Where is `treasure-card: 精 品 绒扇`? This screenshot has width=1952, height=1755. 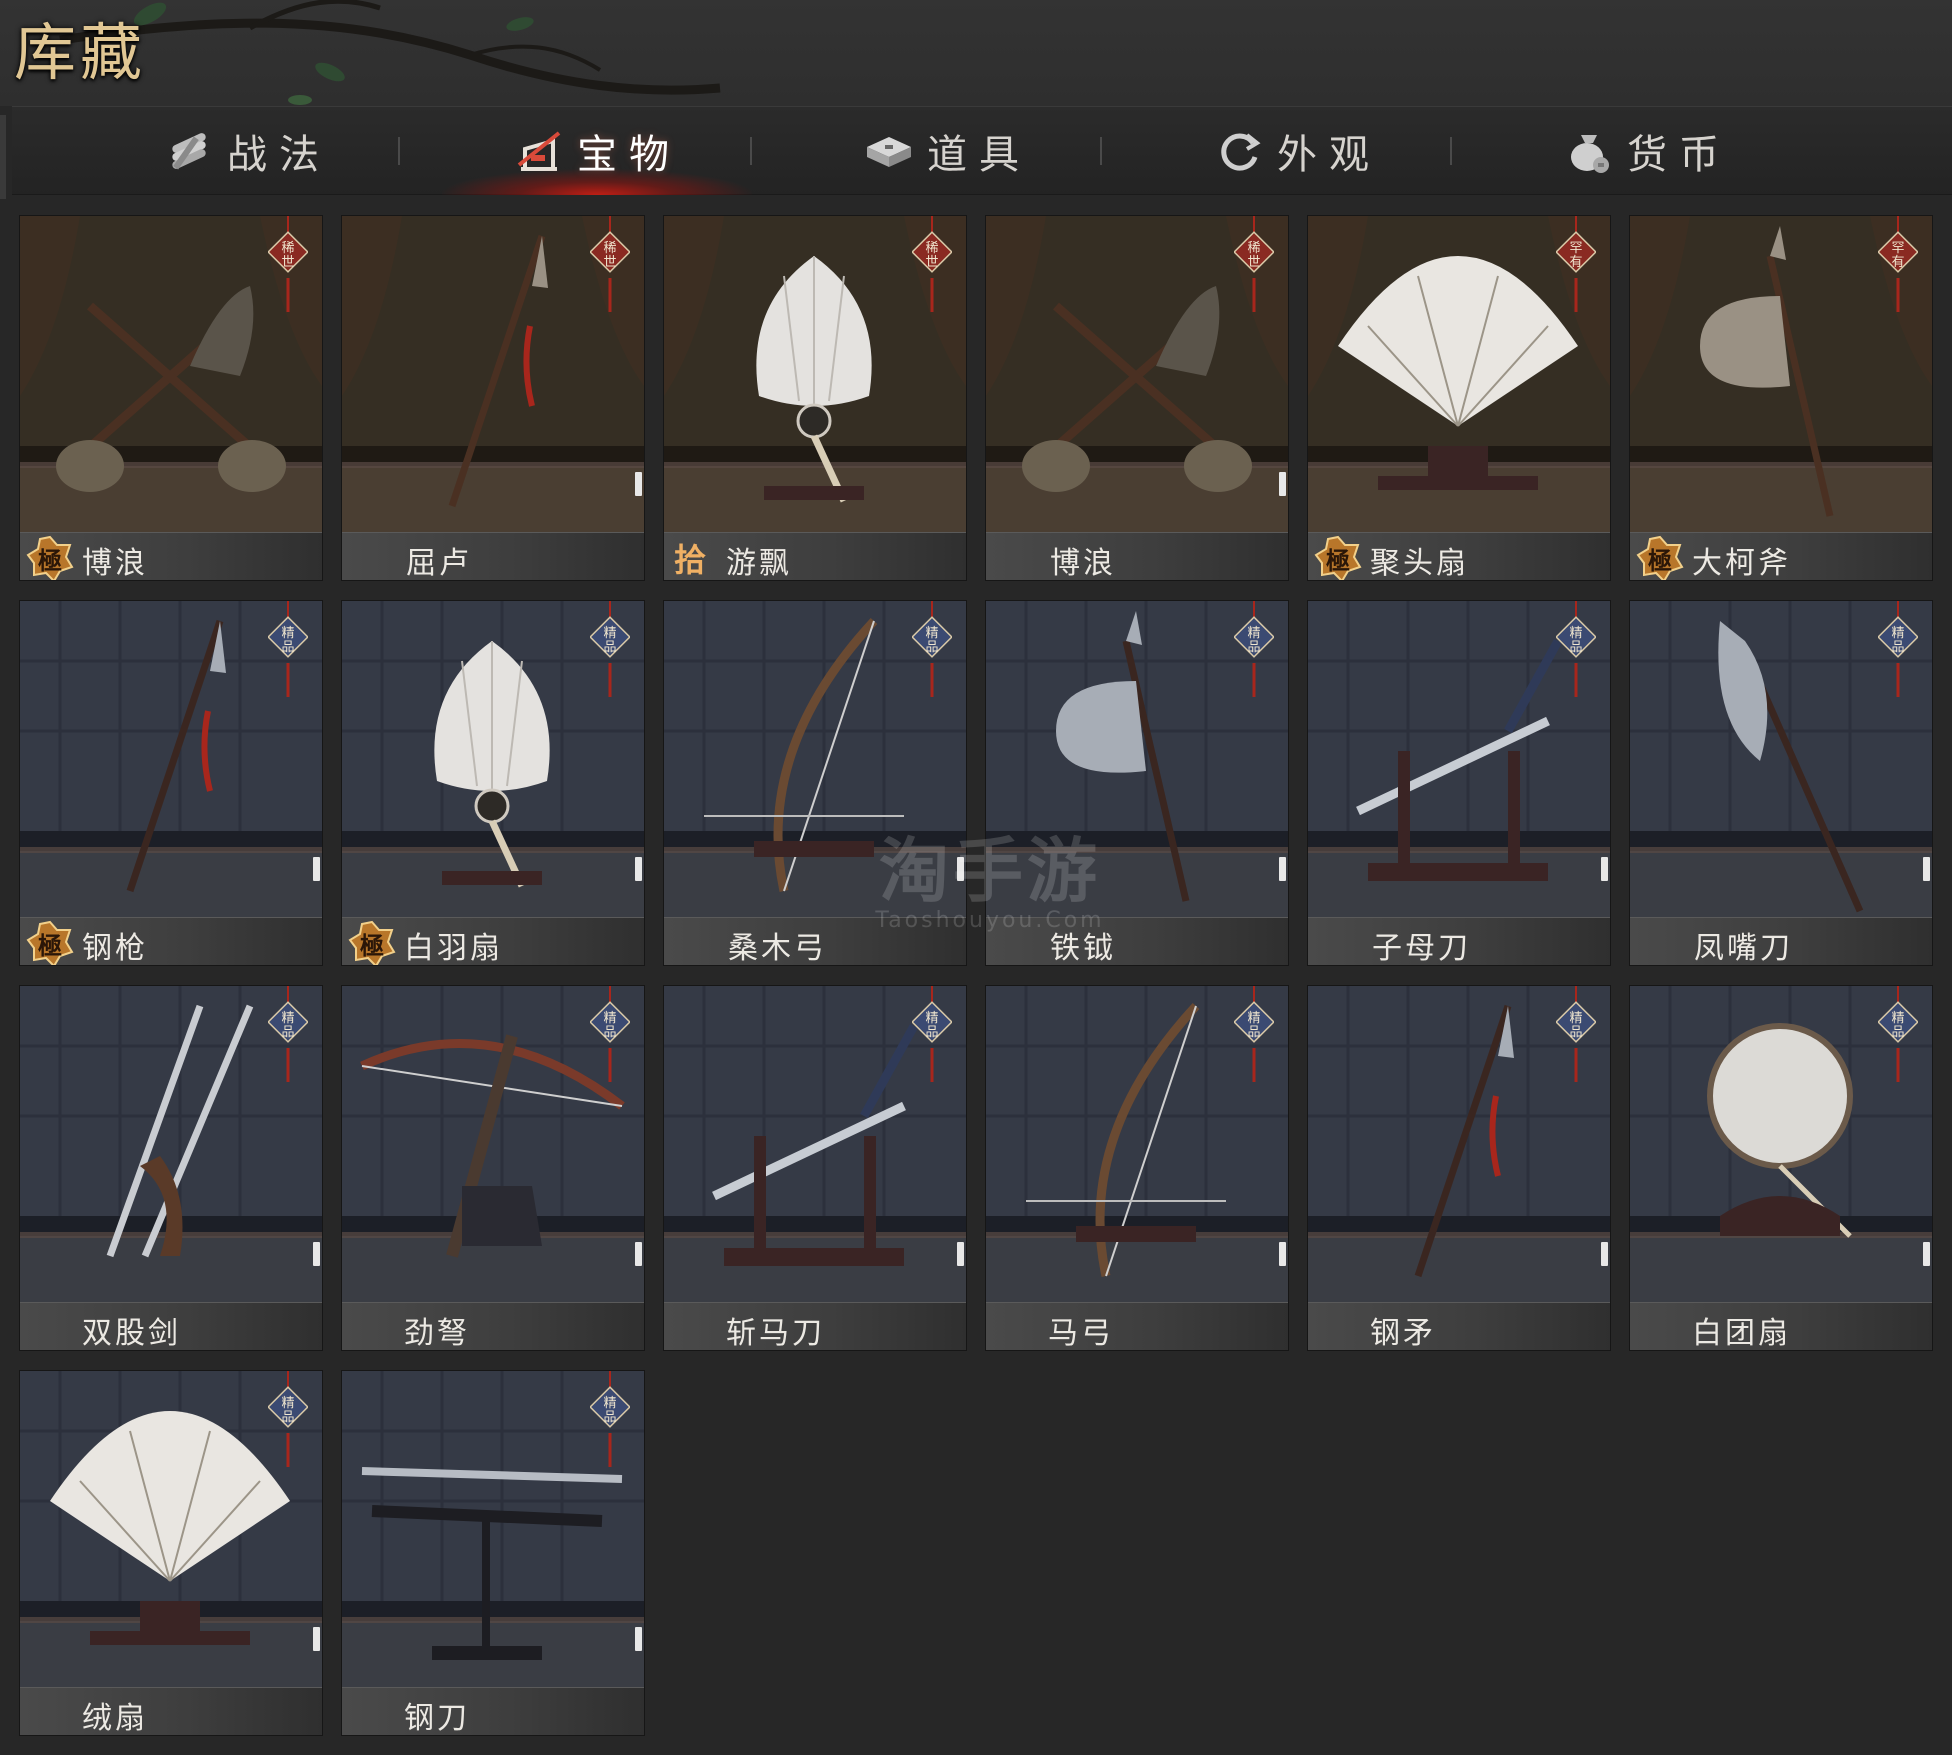
treasure-card: 精 品 绒扇 is located at coordinates (171, 1553).